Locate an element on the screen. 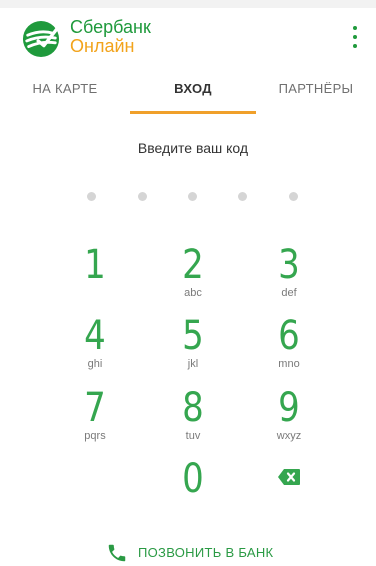  key-8: 8 tuv is located at coordinates (193, 418).